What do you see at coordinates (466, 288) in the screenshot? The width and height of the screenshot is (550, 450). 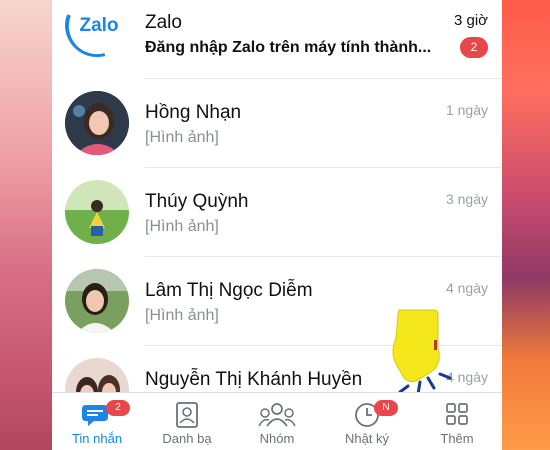 I see `chat-time: 4 ngày` at bounding box center [466, 288].